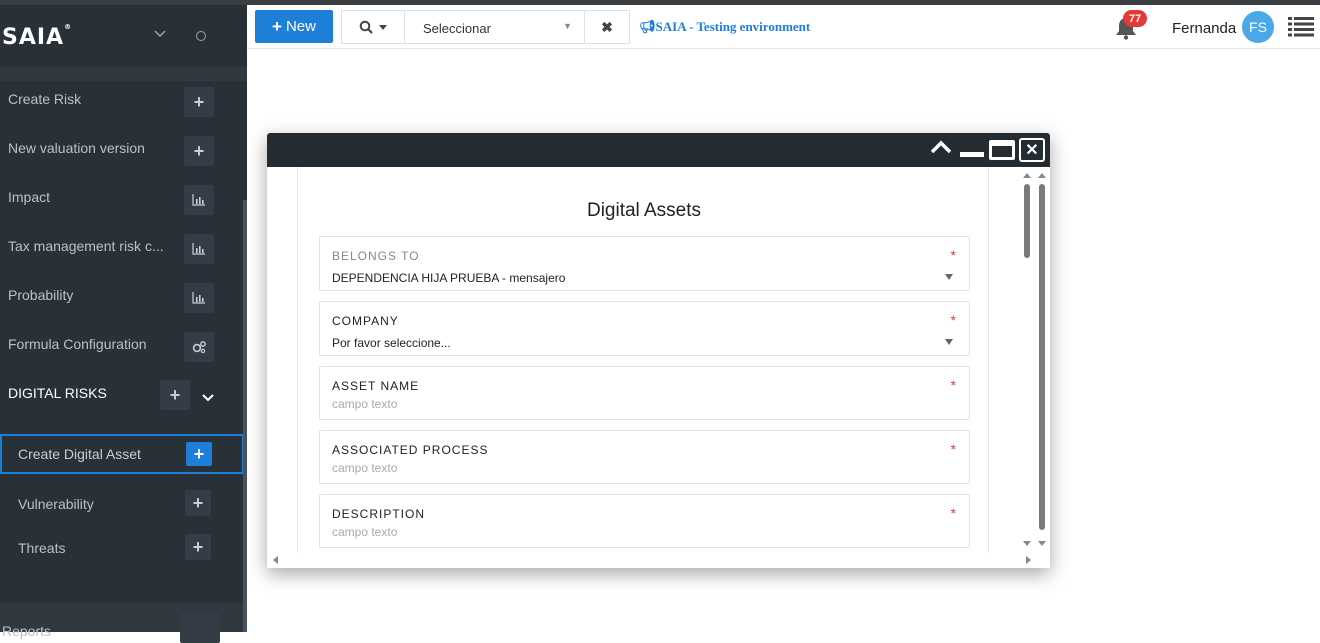  I want to click on collapse-up-icon, so click(941, 150).